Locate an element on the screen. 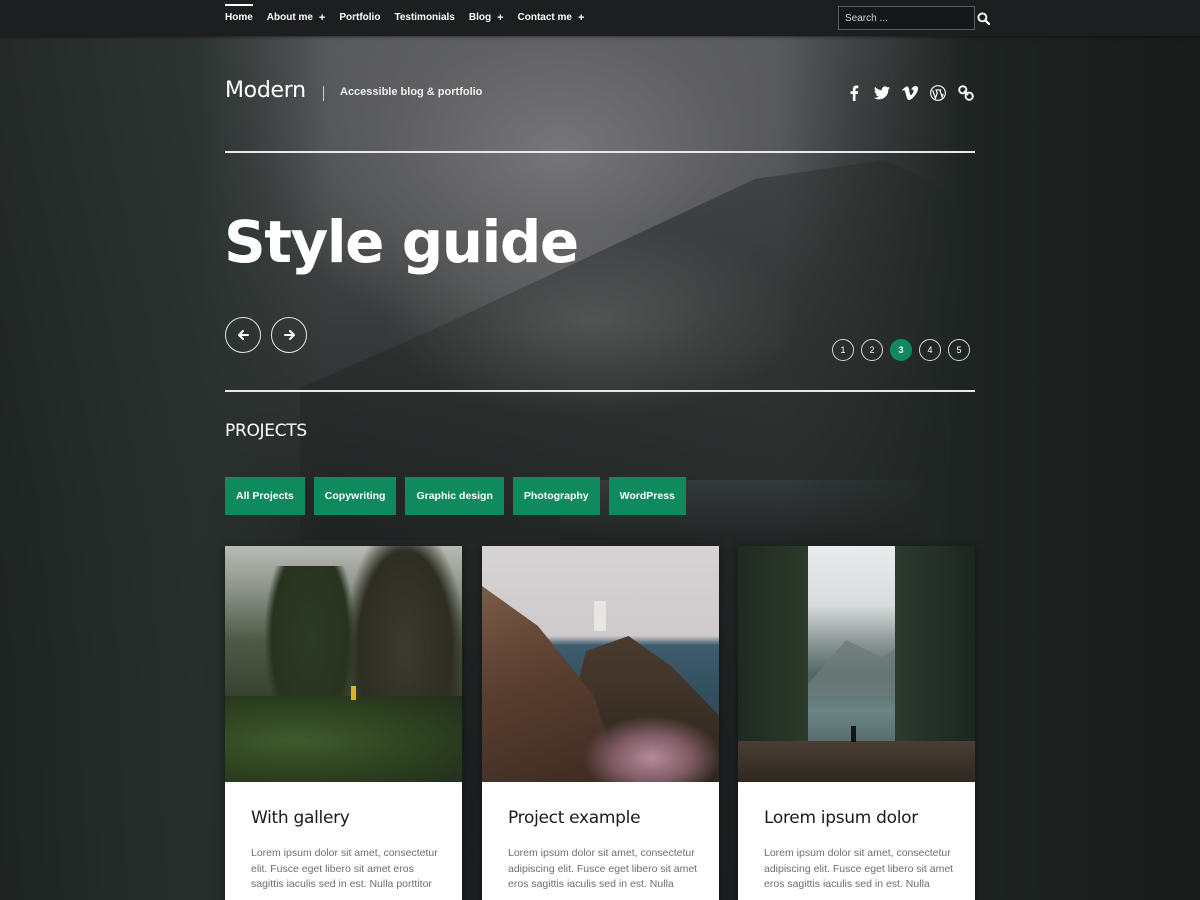  slide-page-4: 4 is located at coordinates (930, 350).